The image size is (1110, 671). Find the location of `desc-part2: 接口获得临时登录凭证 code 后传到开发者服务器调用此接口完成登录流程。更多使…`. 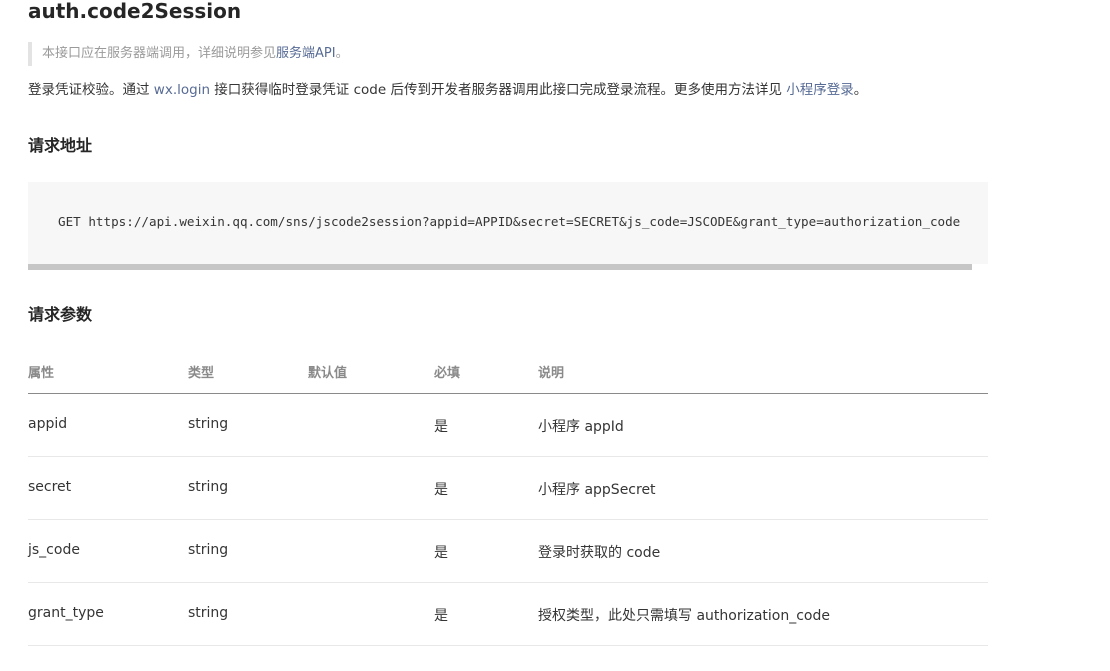

desc-part2: 接口获得临时登录凭证 code 后传到开发者服务器调用此接口完成登录流程。更多使… is located at coordinates (498, 90).